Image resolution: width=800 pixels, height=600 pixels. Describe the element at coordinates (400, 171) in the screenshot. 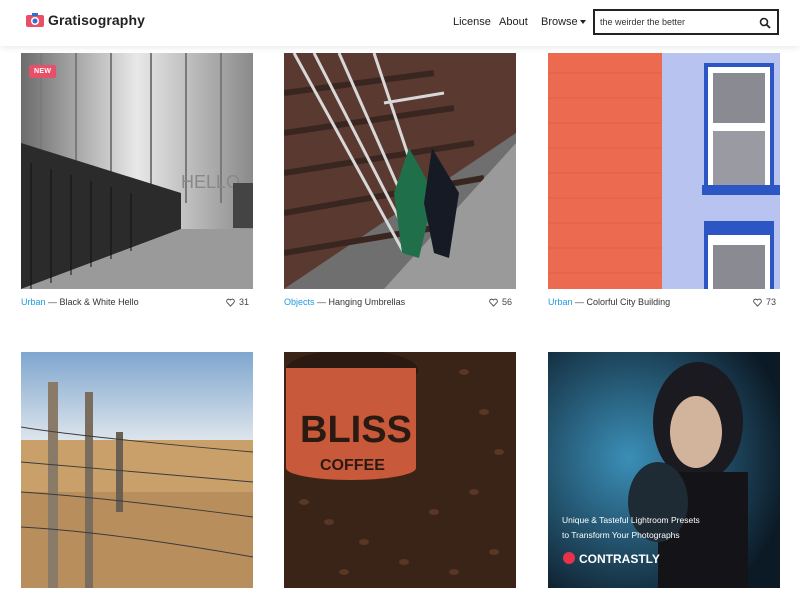

I see `photo-hanging-umbrellas` at that location.